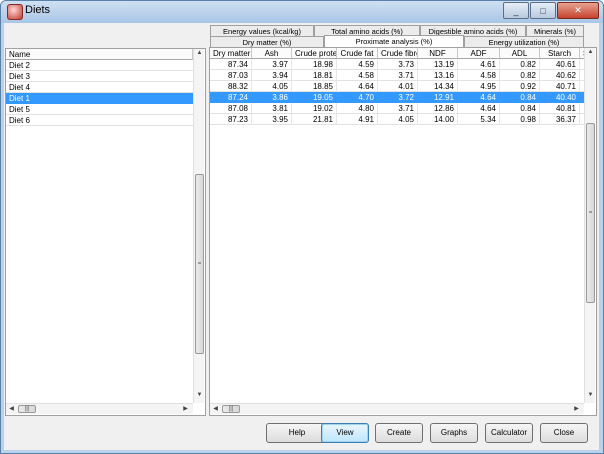 Image resolution: width=604 pixels, height=454 pixels. I want to click on list-item: Diet 3, so click(99, 76).